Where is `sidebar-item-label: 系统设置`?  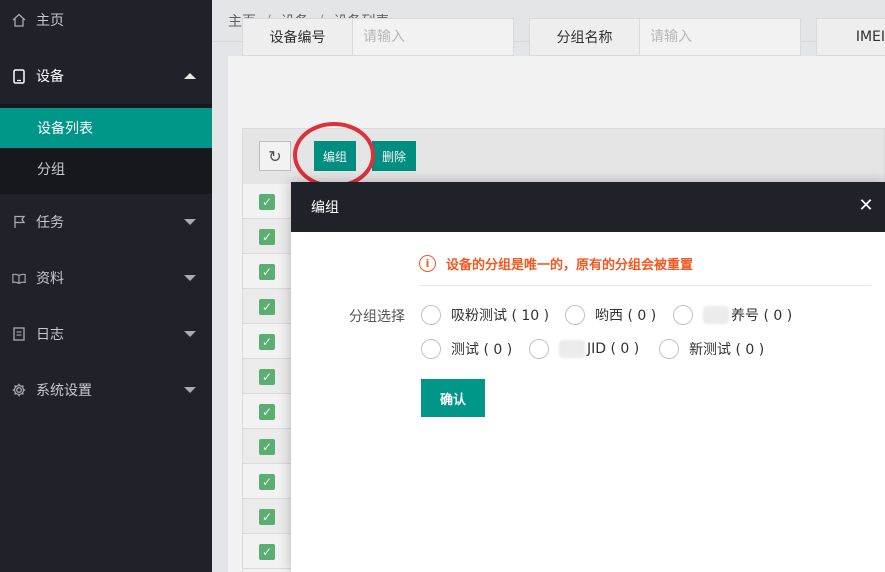 sidebar-item-label: 系统设置 is located at coordinates (64, 391).